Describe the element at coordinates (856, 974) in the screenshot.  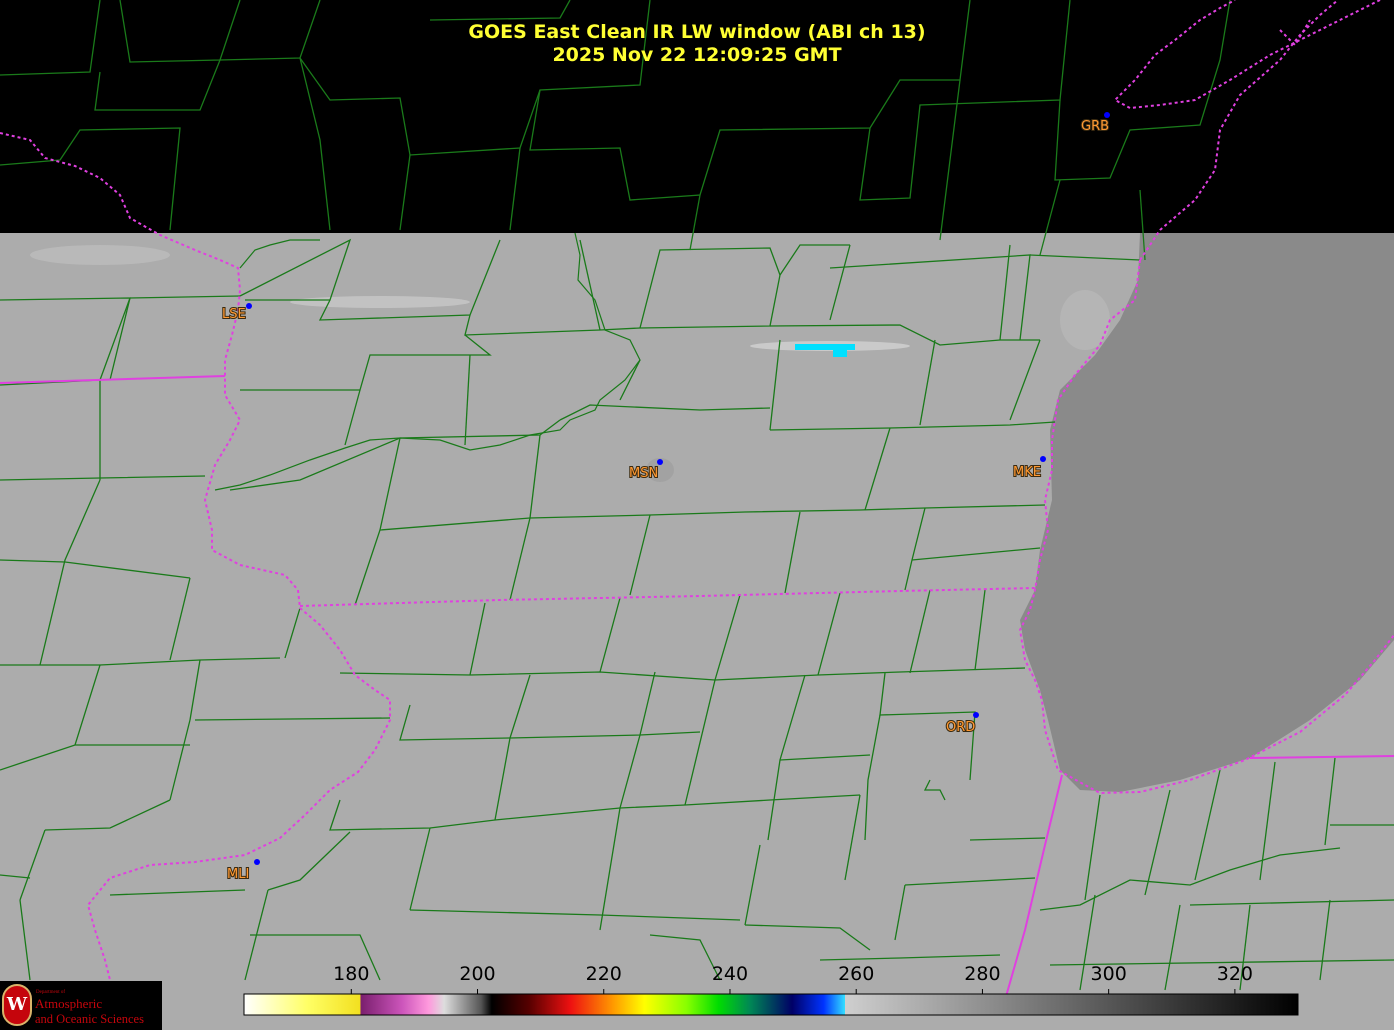
I see `colorbar-tick-label: 260` at that location.